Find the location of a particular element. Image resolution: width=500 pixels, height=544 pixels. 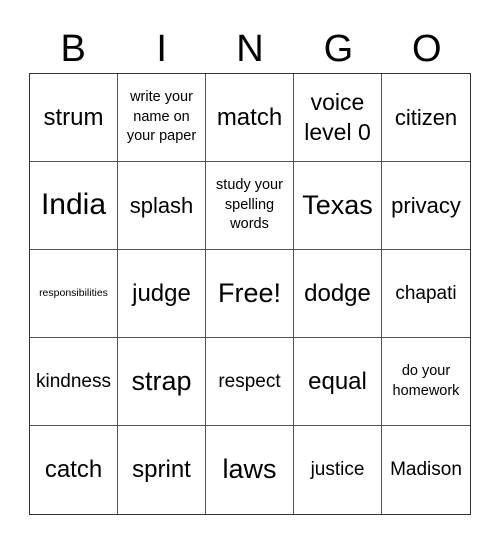

header-letter-i: I is located at coordinates (161, 49).